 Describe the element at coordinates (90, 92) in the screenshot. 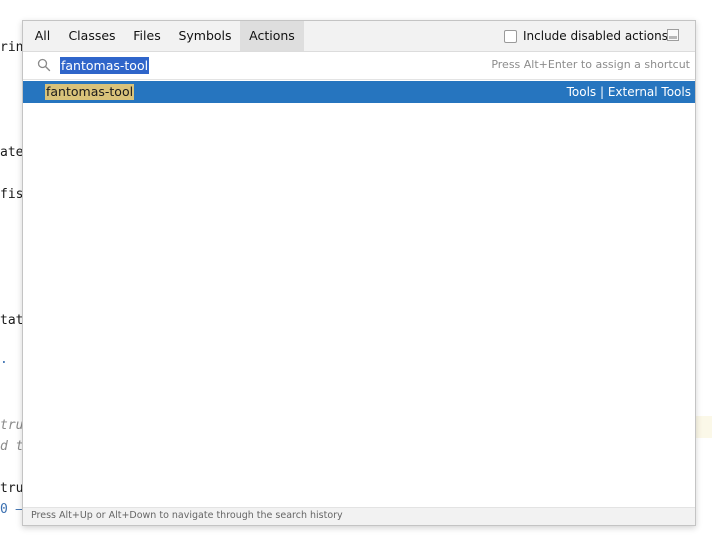

I see `result-name: fantomas-tool` at that location.